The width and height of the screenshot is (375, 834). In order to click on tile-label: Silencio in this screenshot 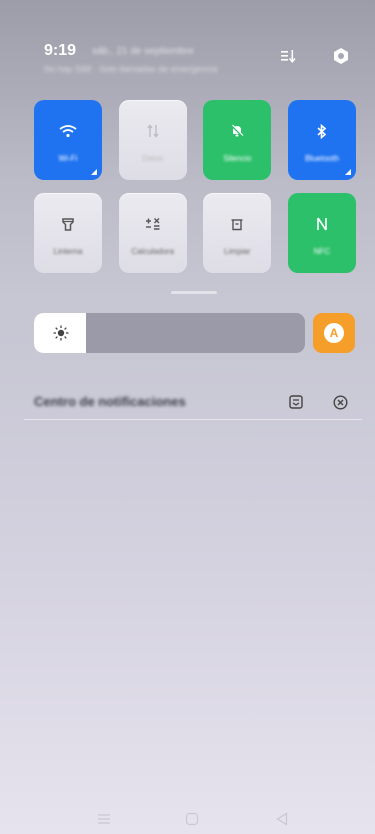, I will do `click(237, 158)`.